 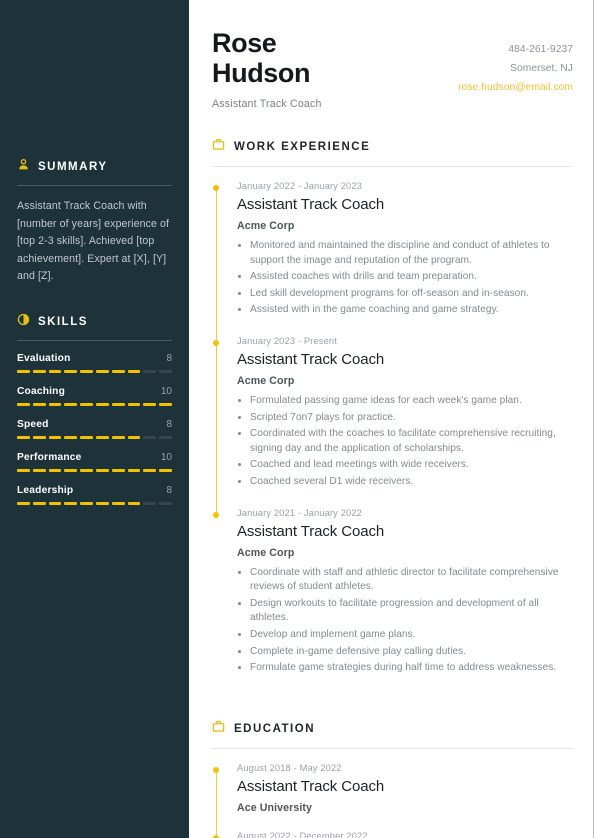 I want to click on skill-row: Coaching 10, so click(x=94, y=396).